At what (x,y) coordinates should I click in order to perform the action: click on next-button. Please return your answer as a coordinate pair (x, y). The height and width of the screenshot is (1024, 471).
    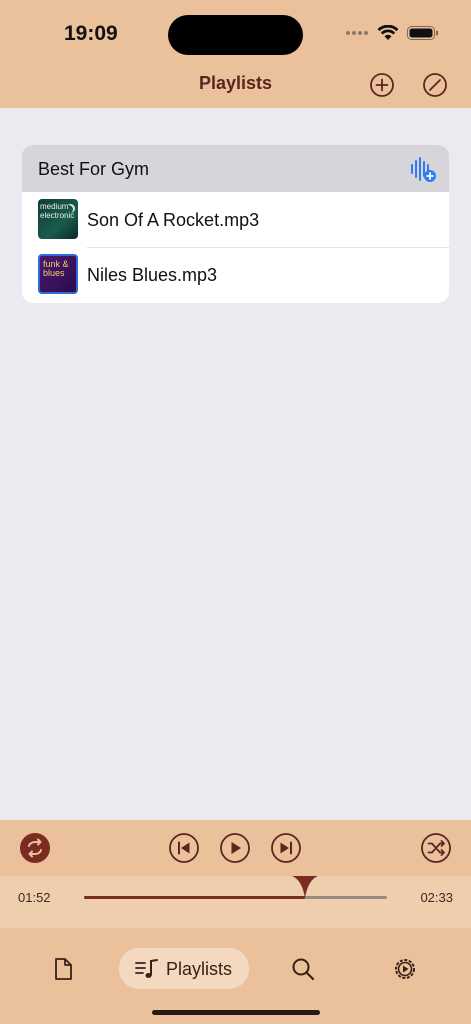
    Looking at the image, I should click on (286, 848).